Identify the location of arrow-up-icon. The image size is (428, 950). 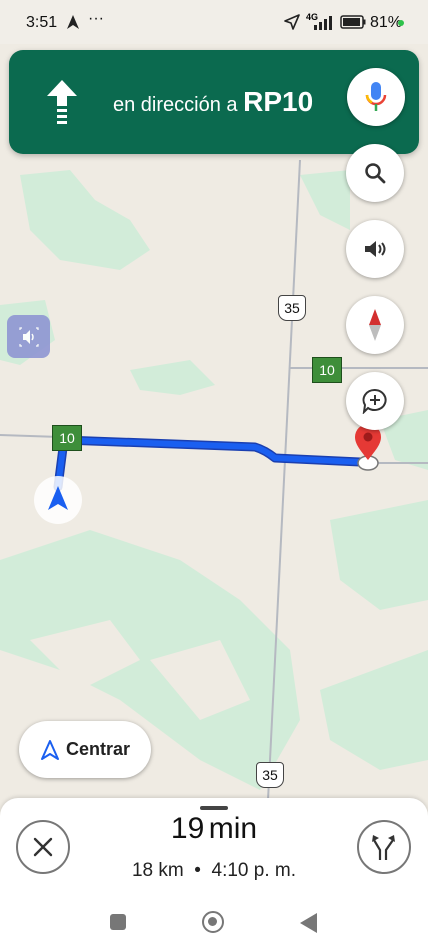
(62, 102).